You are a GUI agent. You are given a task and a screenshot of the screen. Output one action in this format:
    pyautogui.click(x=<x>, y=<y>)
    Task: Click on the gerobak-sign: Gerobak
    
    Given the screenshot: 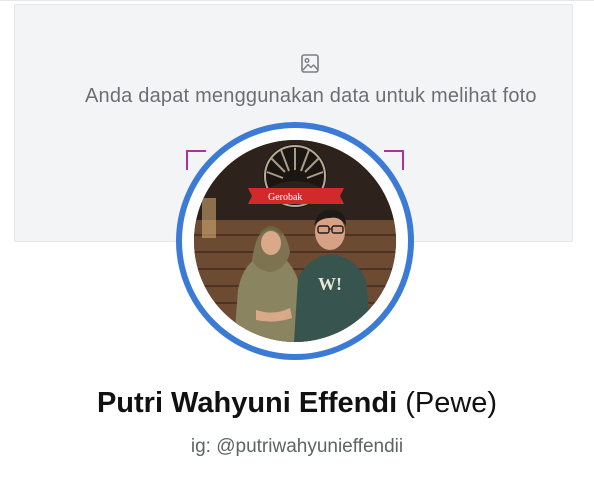 What is the action you would take?
    pyautogui.click(x=296, y=196)
    